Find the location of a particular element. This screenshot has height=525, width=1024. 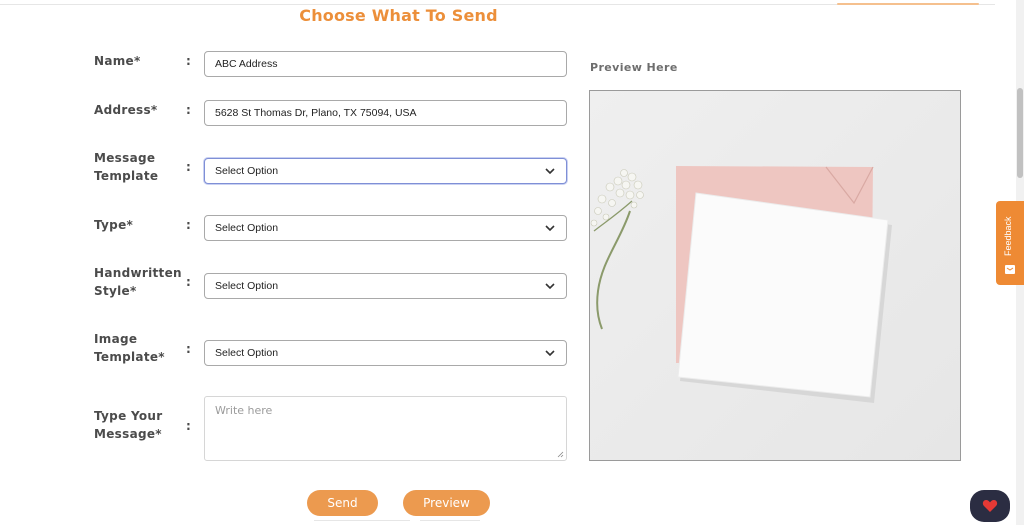

message-template-value: Select Option is located at coordinates (247, 171).